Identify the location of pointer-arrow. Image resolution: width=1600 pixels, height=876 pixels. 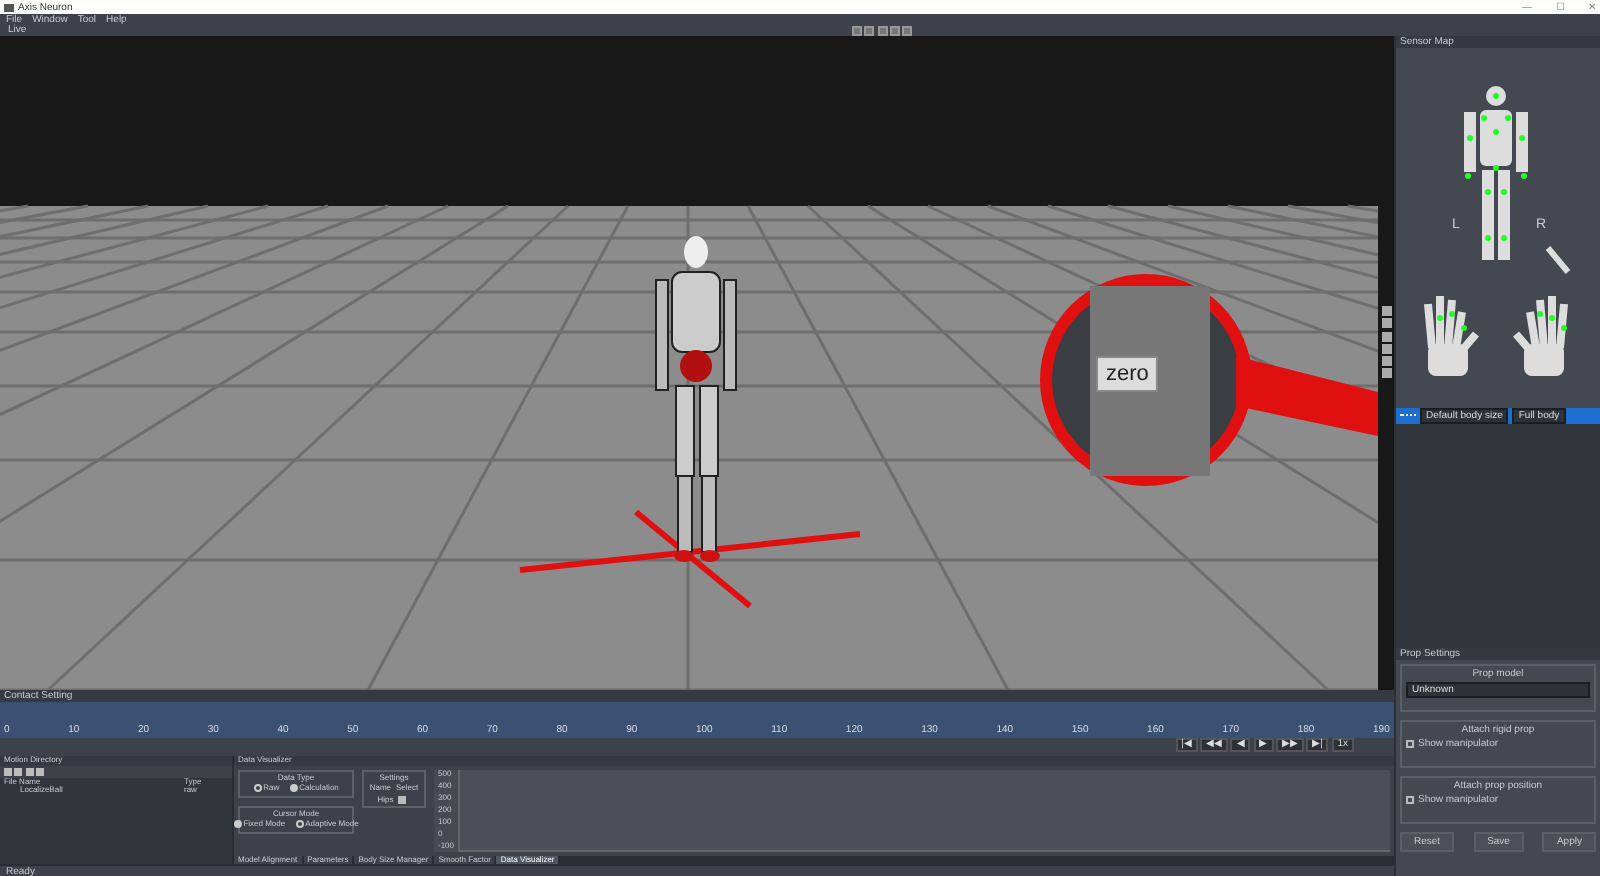
(1307, 396).